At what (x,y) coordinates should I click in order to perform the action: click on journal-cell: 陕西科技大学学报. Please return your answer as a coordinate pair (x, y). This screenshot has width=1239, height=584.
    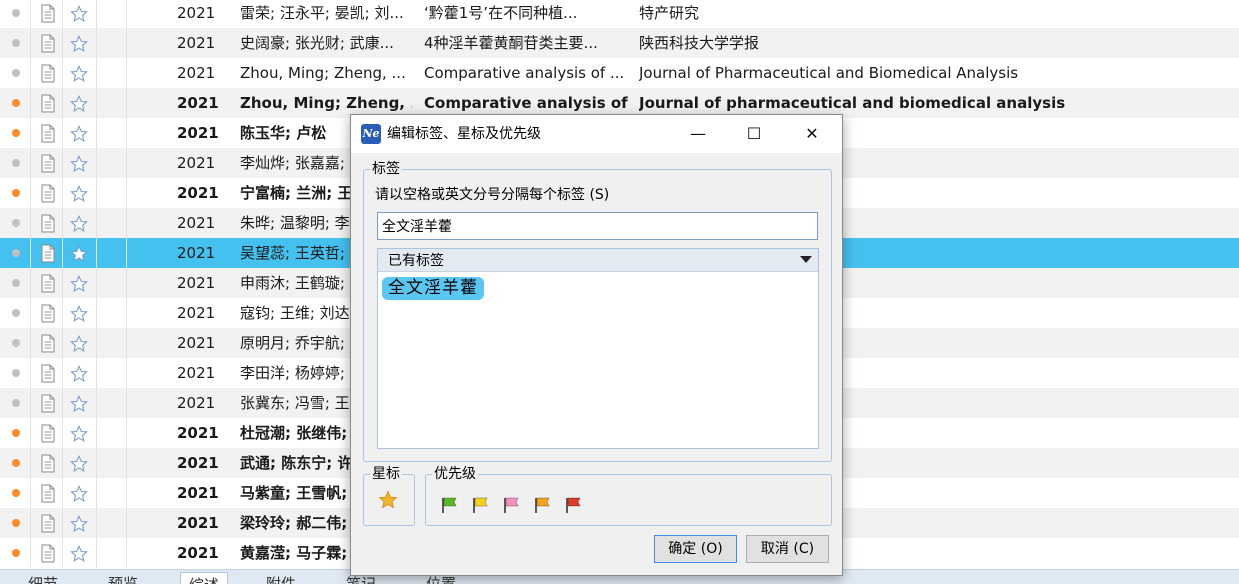
    Looking at the image, I should click on (699, 43).